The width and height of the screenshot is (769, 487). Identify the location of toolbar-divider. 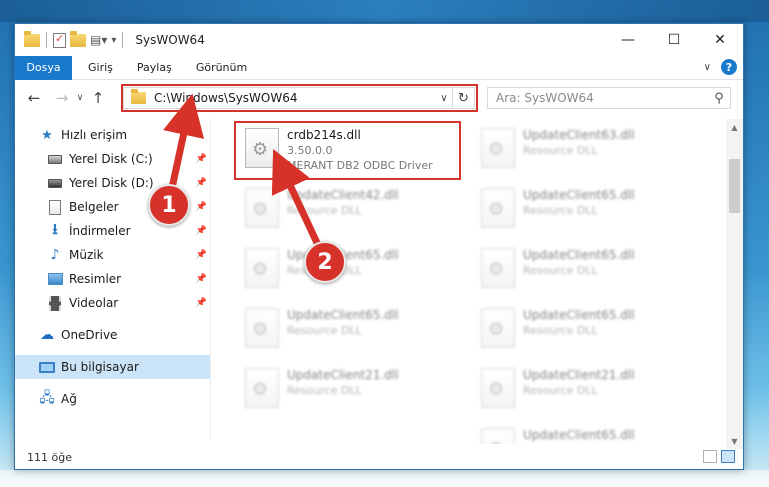
(46, 40).